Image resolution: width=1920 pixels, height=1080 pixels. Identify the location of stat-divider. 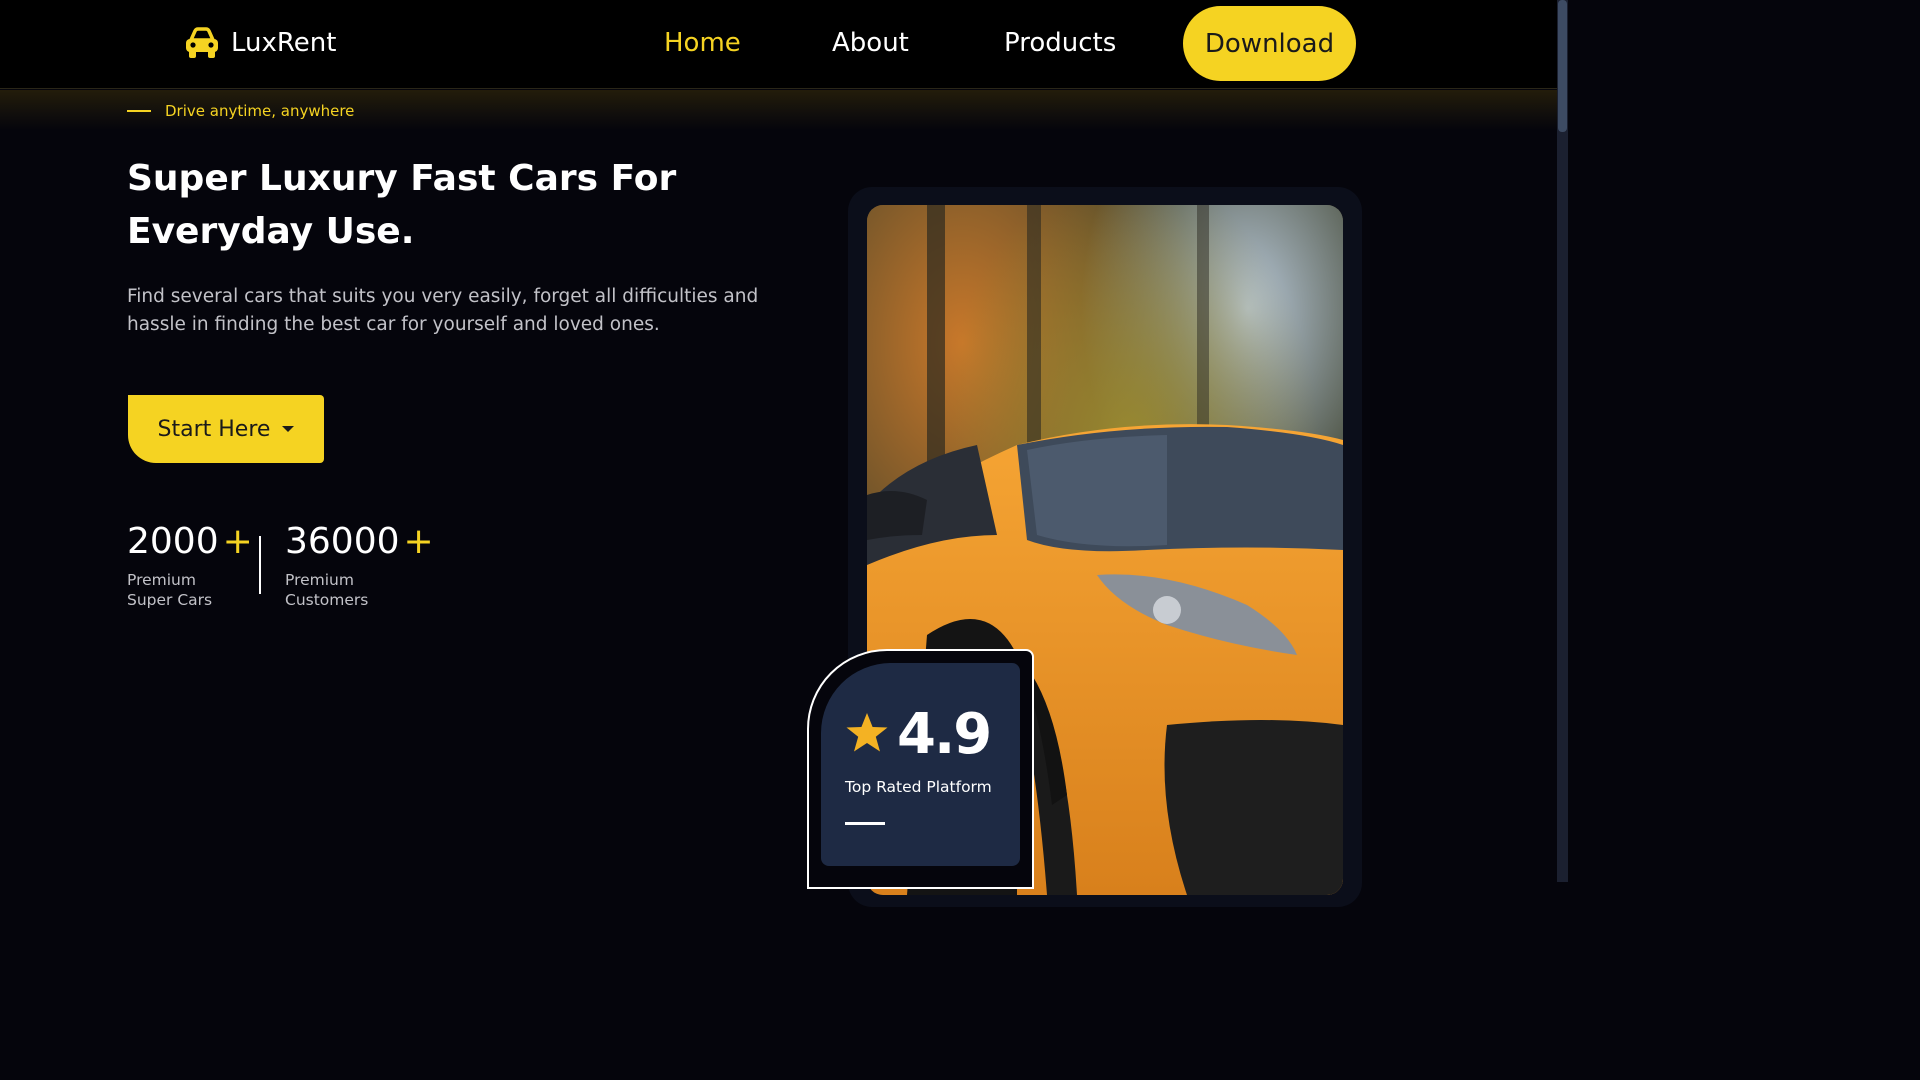
(260, 565).